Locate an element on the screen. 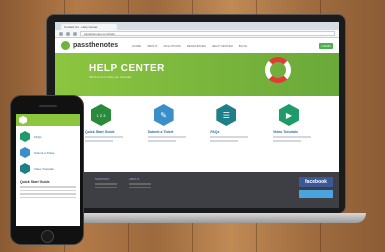 The width and height of the screenshot is (385, 252). card-title: FAQs is located at coordinates (232, 132).